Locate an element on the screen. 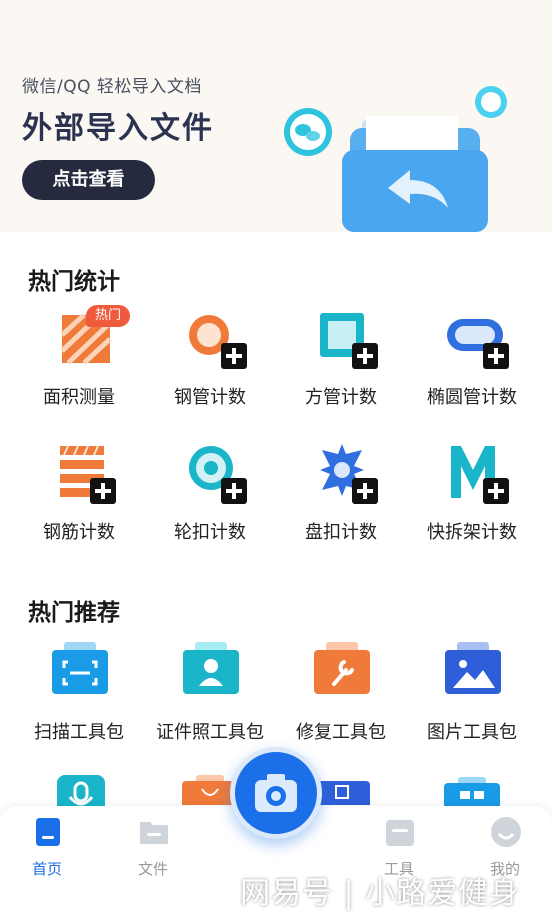 This screenshot has height=921, width=552. profile-icon is located at coordinates (506, 832).